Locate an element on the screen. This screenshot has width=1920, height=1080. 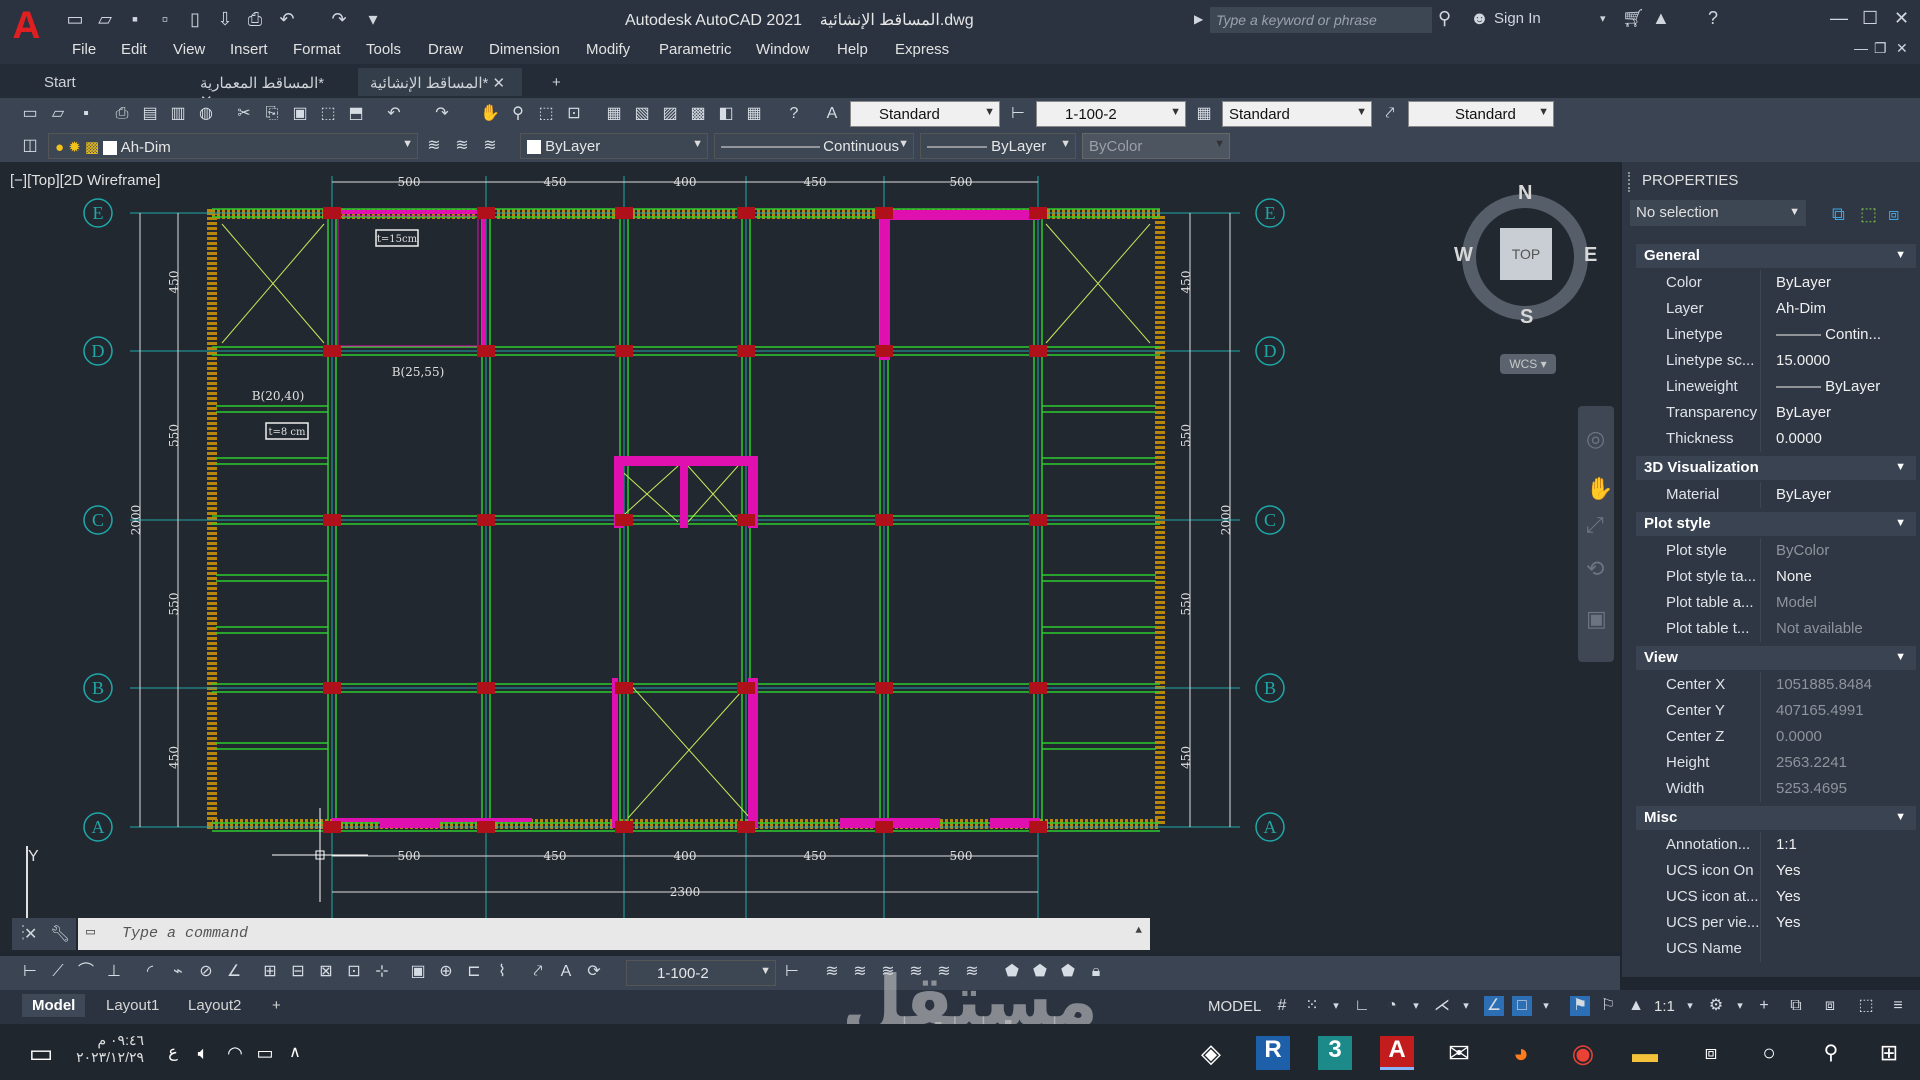
prop-value: Not available is located at coordinates (1845, 628).